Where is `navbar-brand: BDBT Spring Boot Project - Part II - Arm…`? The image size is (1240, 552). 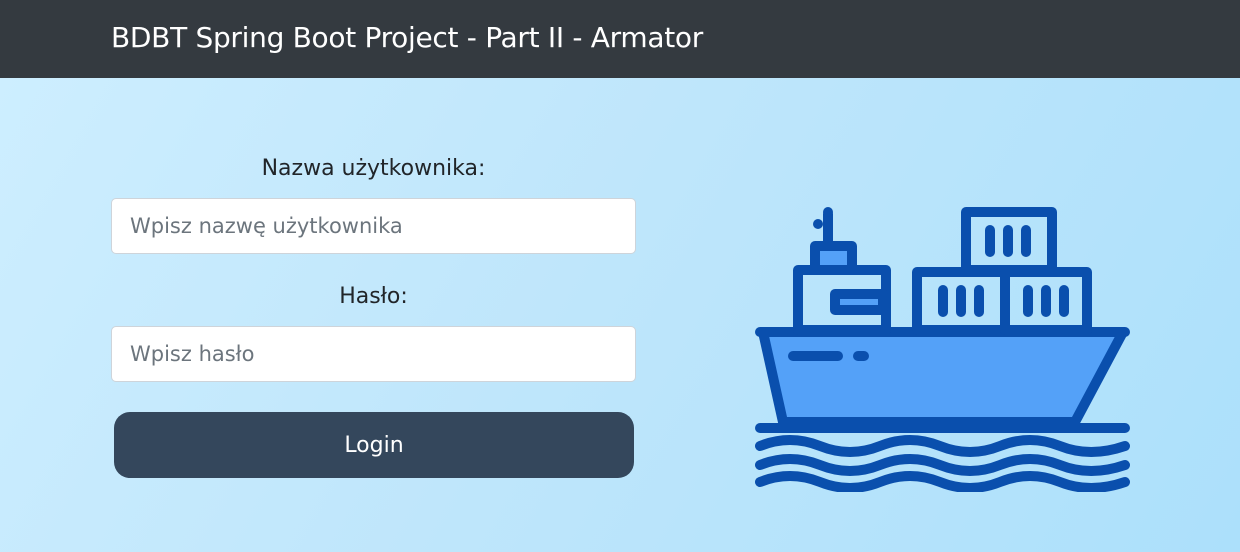
navbar-brand: BDBT Spring Boot Project - Part II - Arm… is located at coordinates (407, 38).